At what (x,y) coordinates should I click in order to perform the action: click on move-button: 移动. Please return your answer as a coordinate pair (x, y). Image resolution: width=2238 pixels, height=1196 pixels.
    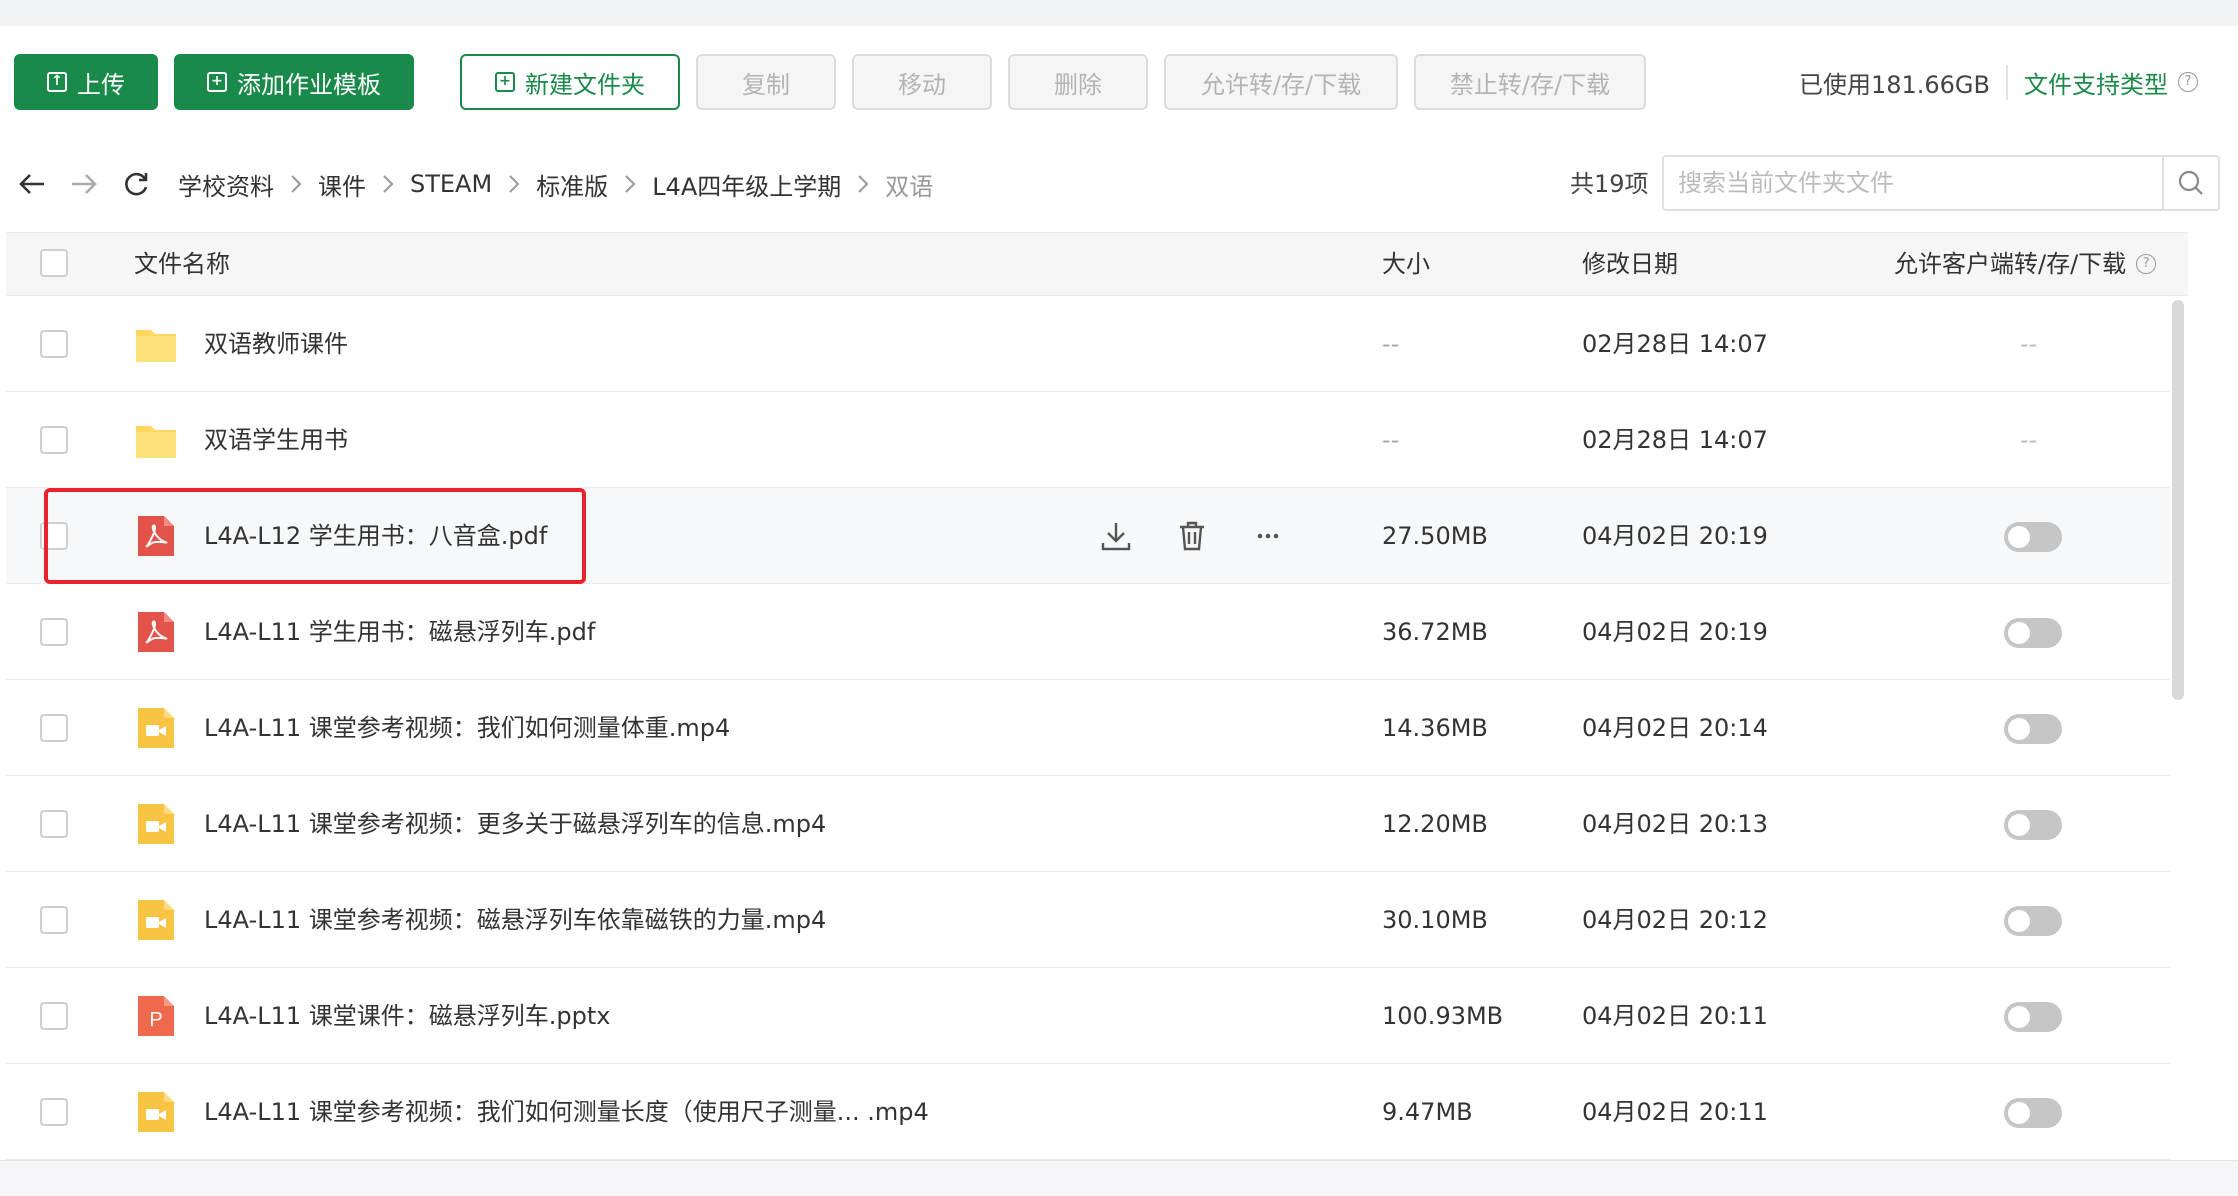
    Looking at the image, I should click on (922, 82).